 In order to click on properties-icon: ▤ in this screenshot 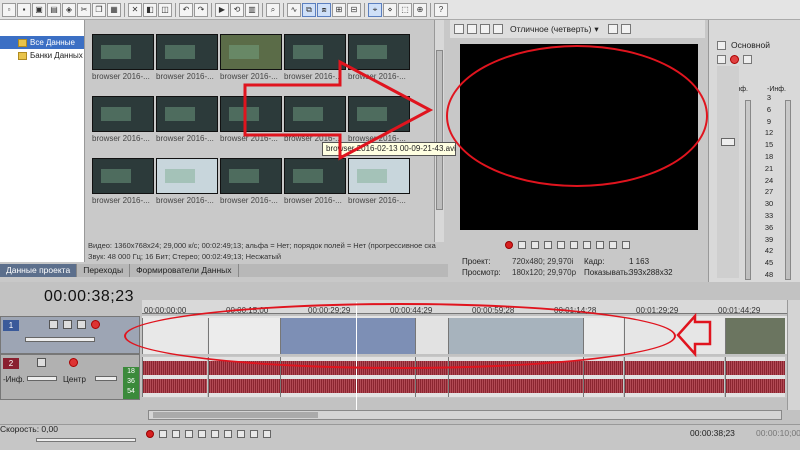, I will do `click(54, 9)`.